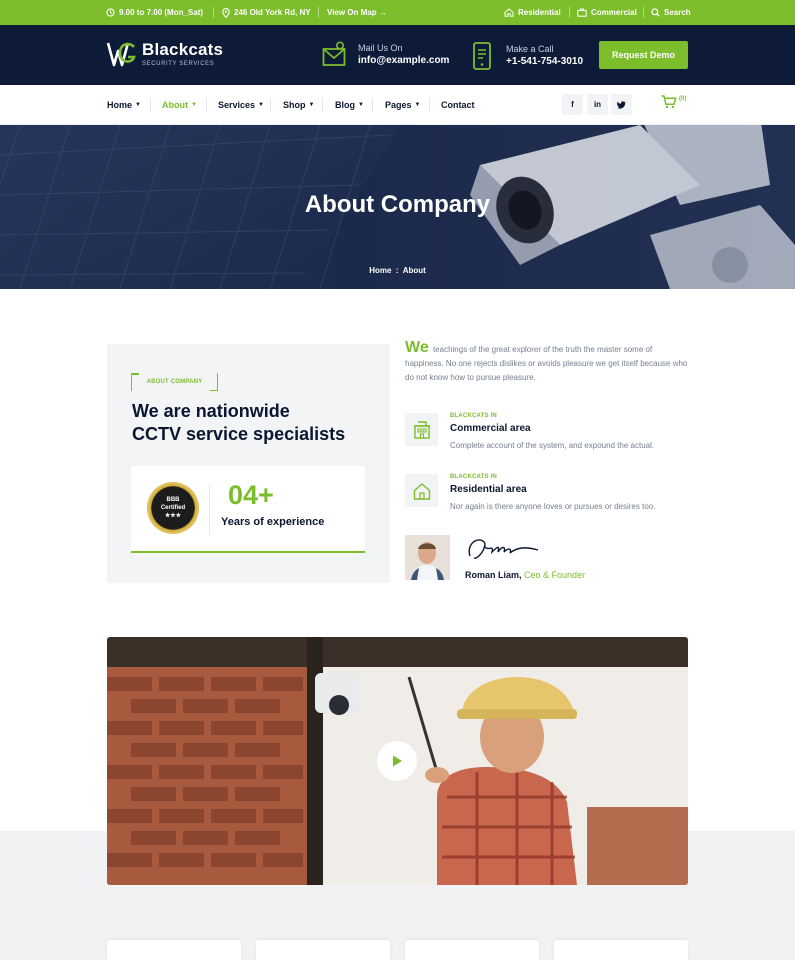  Describe the element at coordinates (509, 12) in the screenshot. I see `home-icon` at that location.